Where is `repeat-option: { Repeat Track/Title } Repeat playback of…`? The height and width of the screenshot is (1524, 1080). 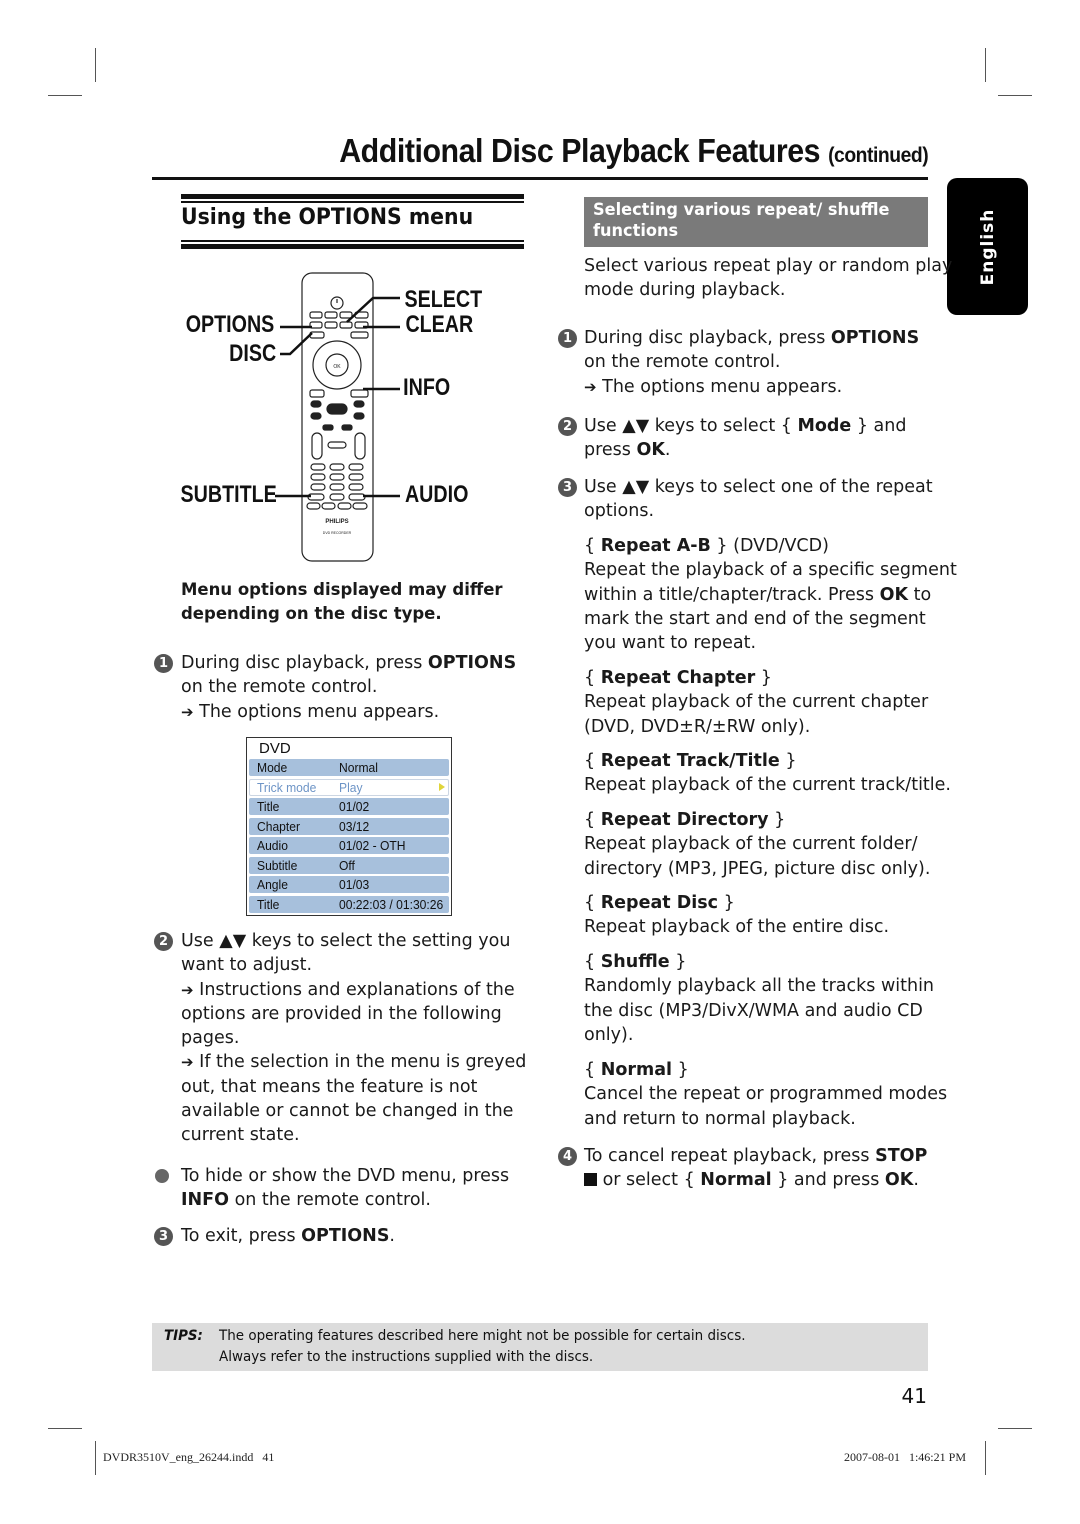
repeat-option: { Repeat Track/Title } Repeat playback of… is located at coordinates (767, 773).